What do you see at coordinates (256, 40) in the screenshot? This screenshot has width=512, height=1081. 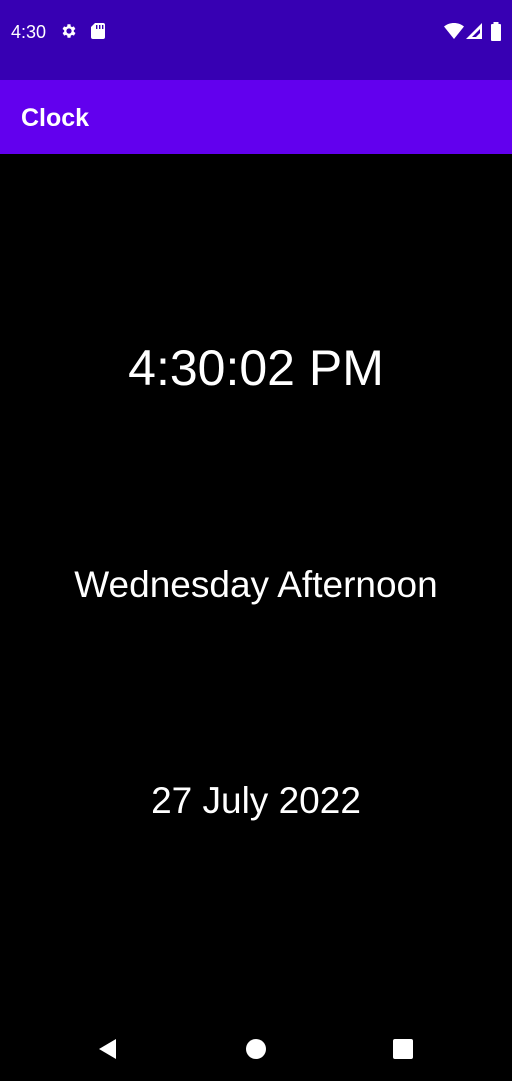 I see `status-bar: 4:30` at bounding box center [256, 40].